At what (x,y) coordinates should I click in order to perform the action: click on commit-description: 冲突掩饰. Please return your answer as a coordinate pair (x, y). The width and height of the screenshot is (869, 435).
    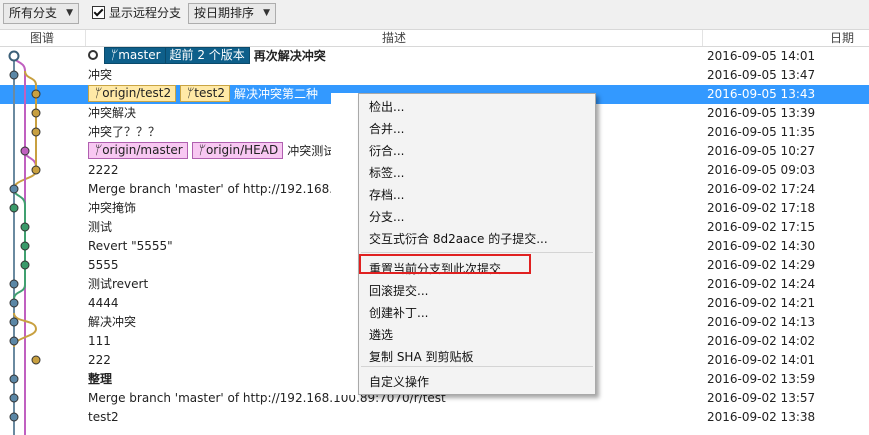
    Looking at the image, I should click on (112, 208).